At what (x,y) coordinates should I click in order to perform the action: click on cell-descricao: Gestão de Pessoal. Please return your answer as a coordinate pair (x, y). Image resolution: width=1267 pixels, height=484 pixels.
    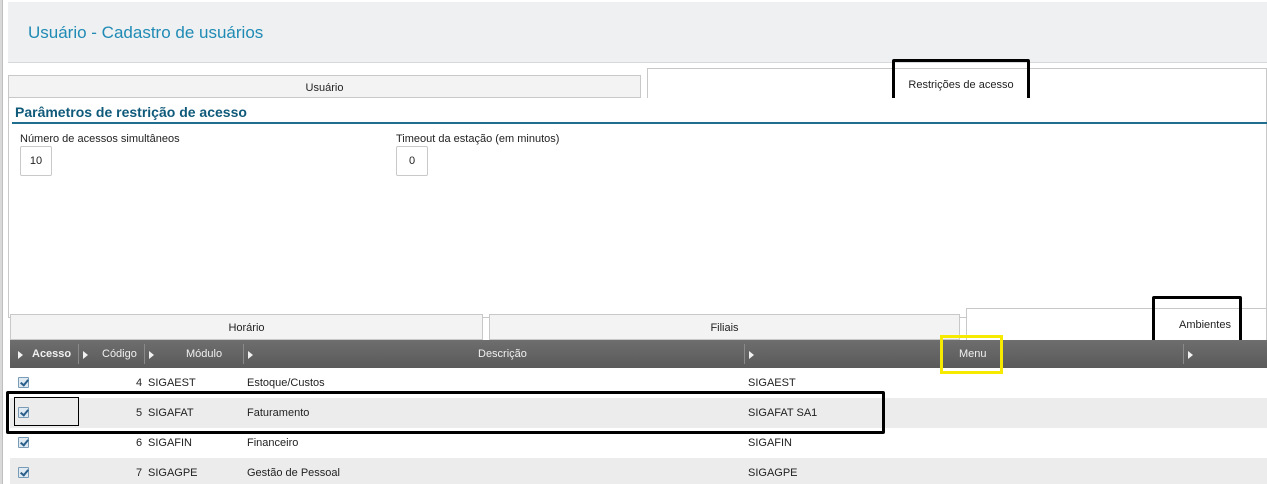
    Looking at the image, I should click on (293, 473).